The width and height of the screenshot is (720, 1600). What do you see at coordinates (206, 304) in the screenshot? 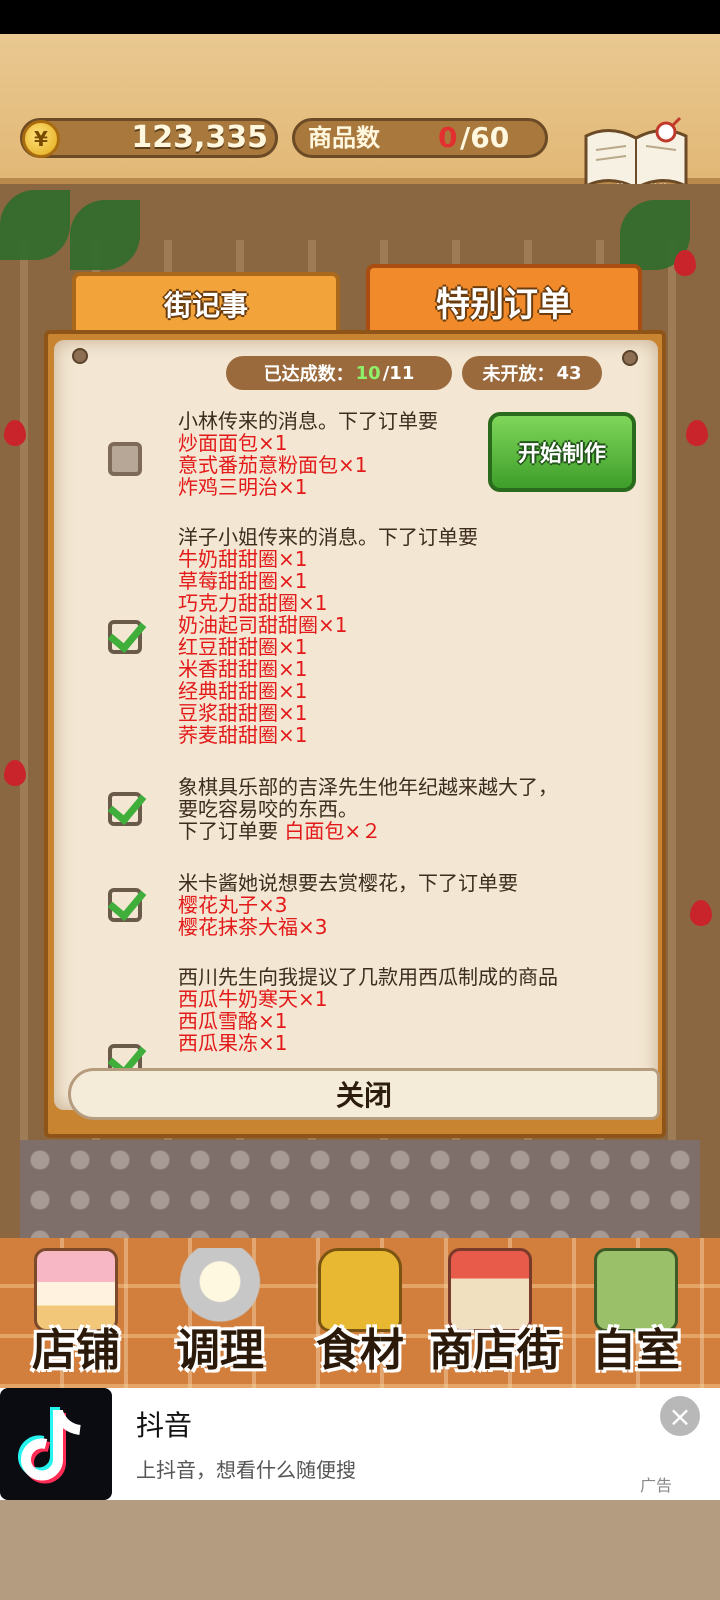
I see `tab-street-news: 街记事` at bounding box center [206, 304].